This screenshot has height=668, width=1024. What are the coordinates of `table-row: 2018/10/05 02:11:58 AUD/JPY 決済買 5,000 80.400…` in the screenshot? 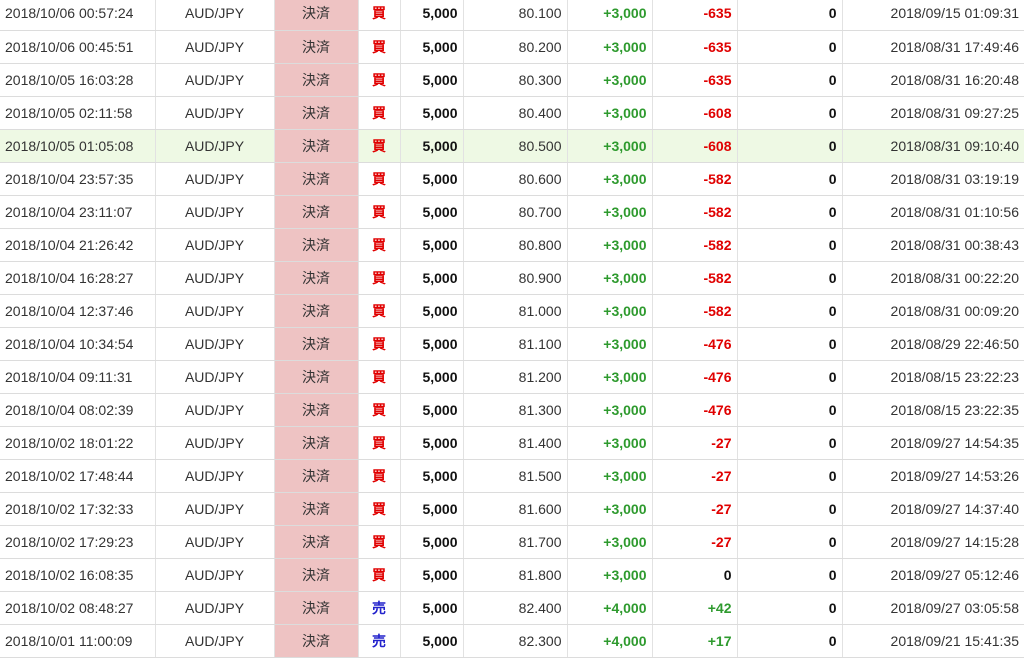 It's located at (512, 113).